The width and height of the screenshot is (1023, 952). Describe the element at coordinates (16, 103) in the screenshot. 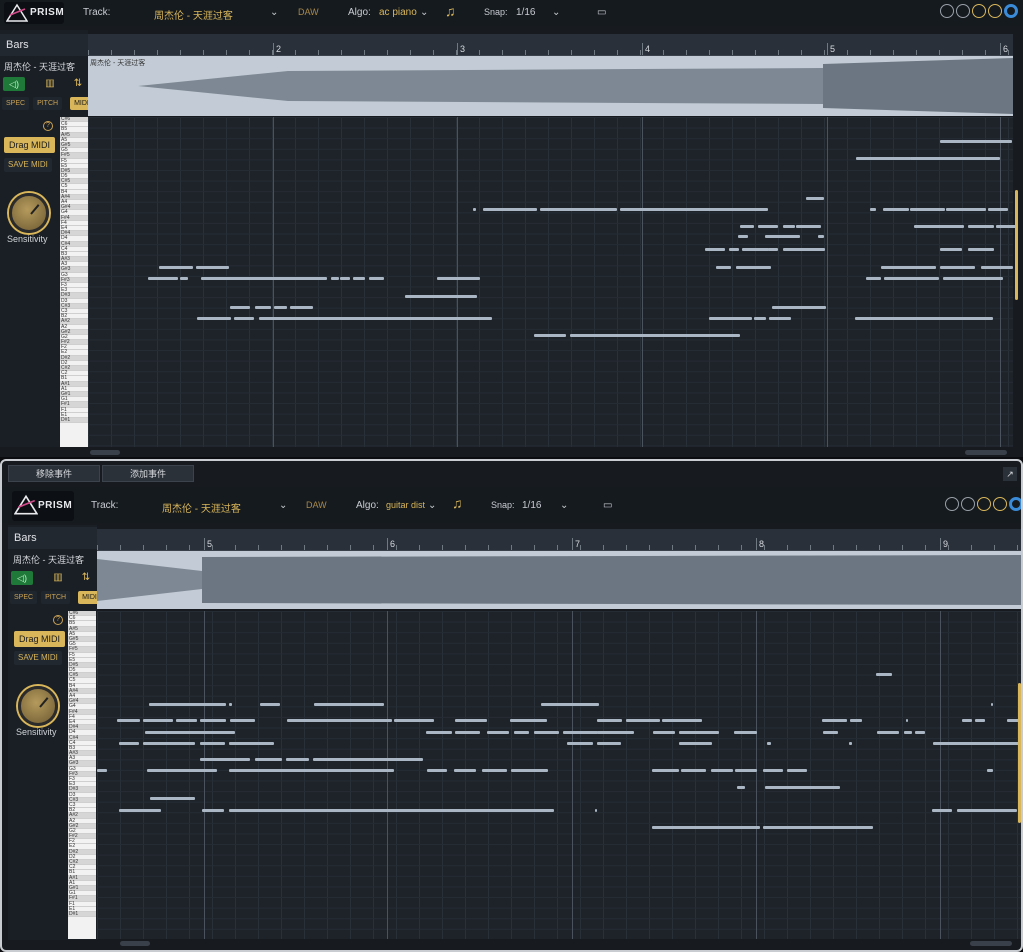

I see `spec-button: SPEC` at that location.